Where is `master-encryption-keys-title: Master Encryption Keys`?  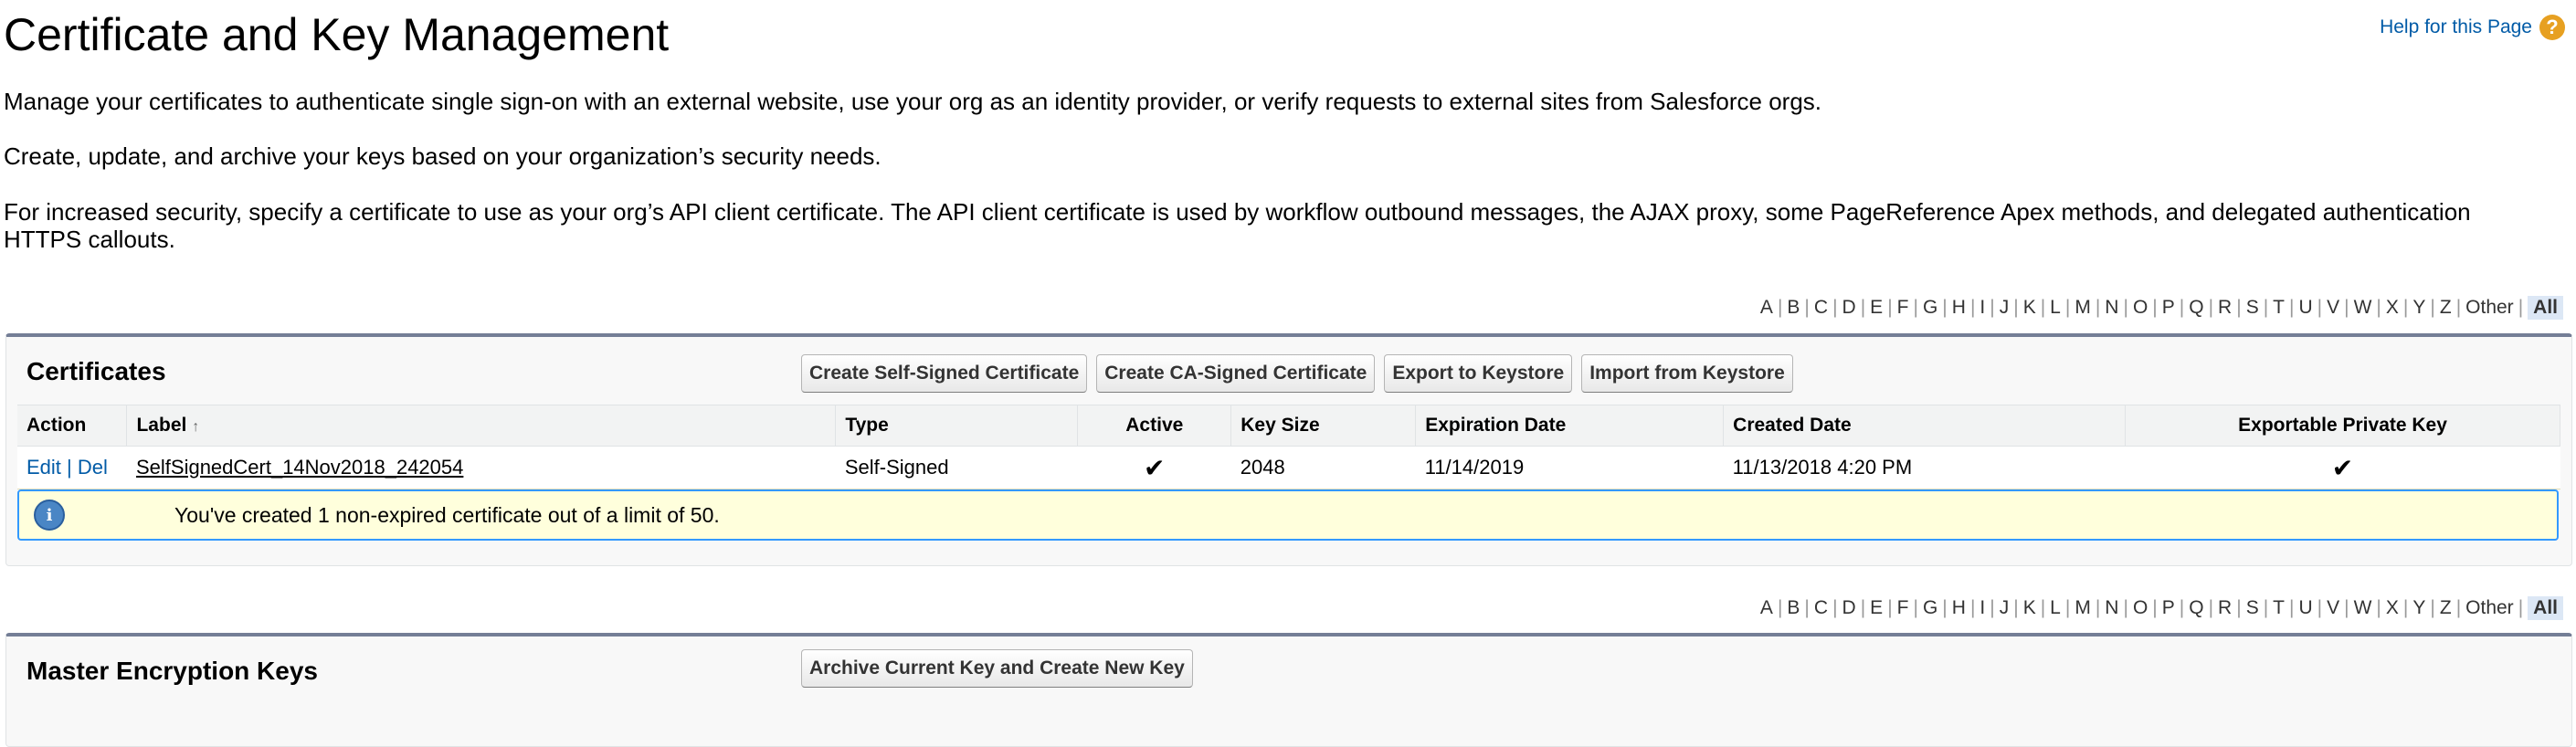 master-encryption-keys-title: Master Encryption Keys is located at coordinates (172, 671).